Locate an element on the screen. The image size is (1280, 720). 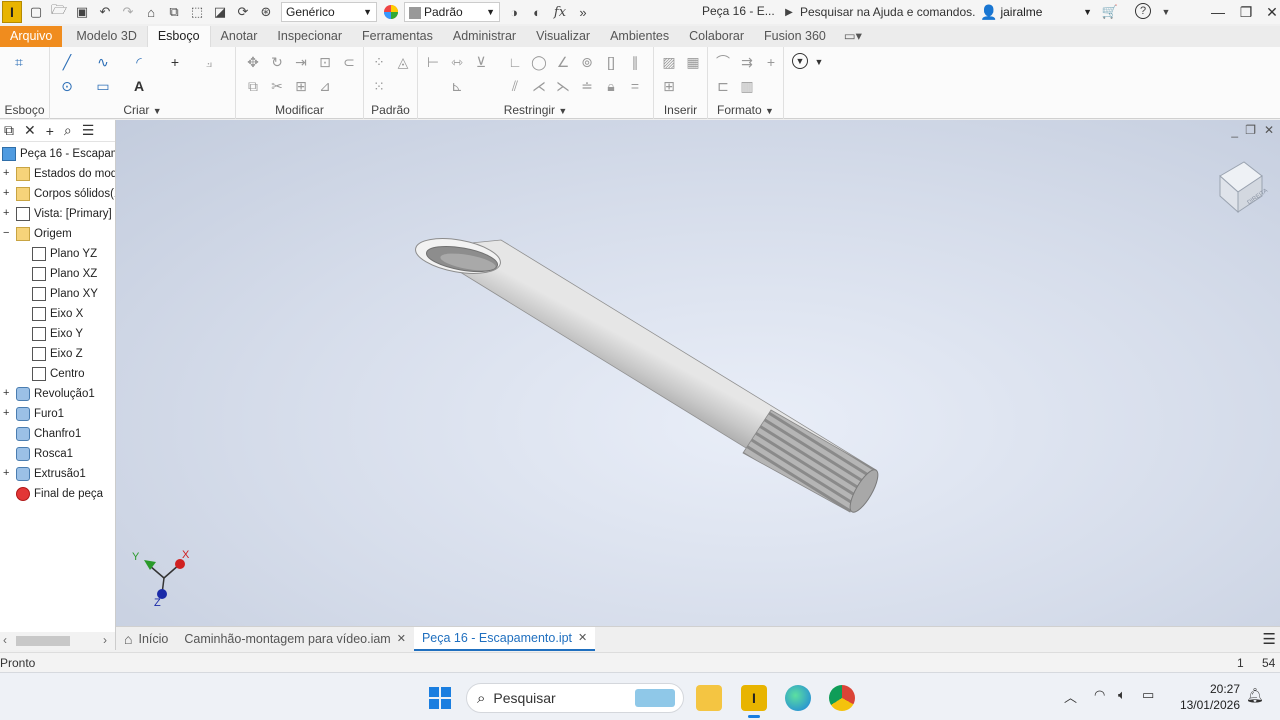
notification-bell-icon: 🔔︎ is located at coordinates (1255, 695).